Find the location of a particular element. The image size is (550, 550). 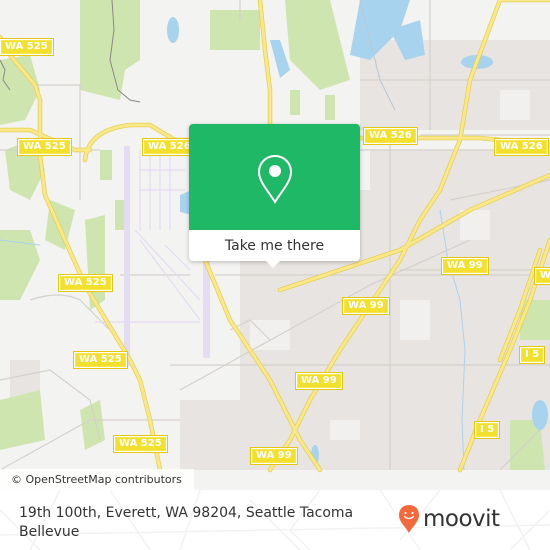

take-me-there-button: Take me there is located at coordinates (274, 245).